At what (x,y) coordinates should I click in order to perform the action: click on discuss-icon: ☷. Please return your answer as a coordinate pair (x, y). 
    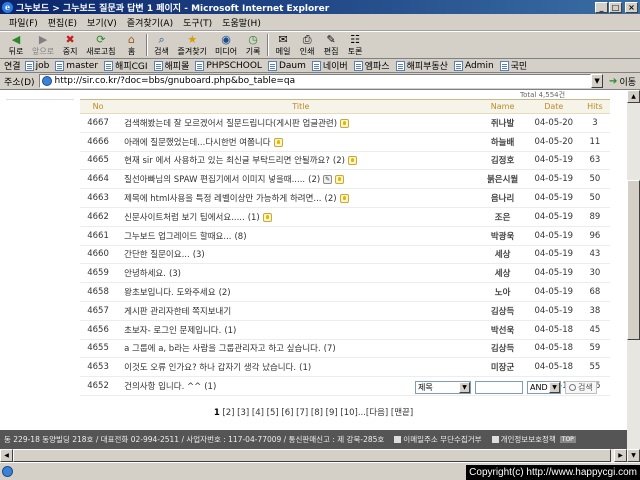
    Looking at the image, I should click on (355, 39).